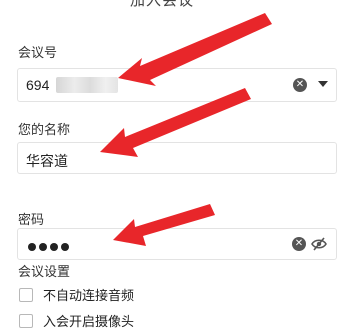 The width and height of the screenshot is (363, 330). I want to click on meeting-id-field: 694 ✕, so click(177, 85).